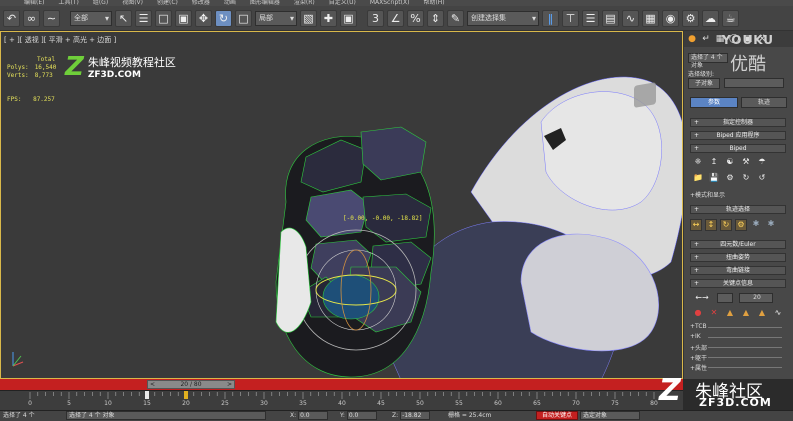 Image resolution: width=793 pixels, height=421 pixels. What do you see at coordinates (746, 313) in the screenshot?
I see `set-sliding-key-icon: ▲` at bounding box center [746, 313].